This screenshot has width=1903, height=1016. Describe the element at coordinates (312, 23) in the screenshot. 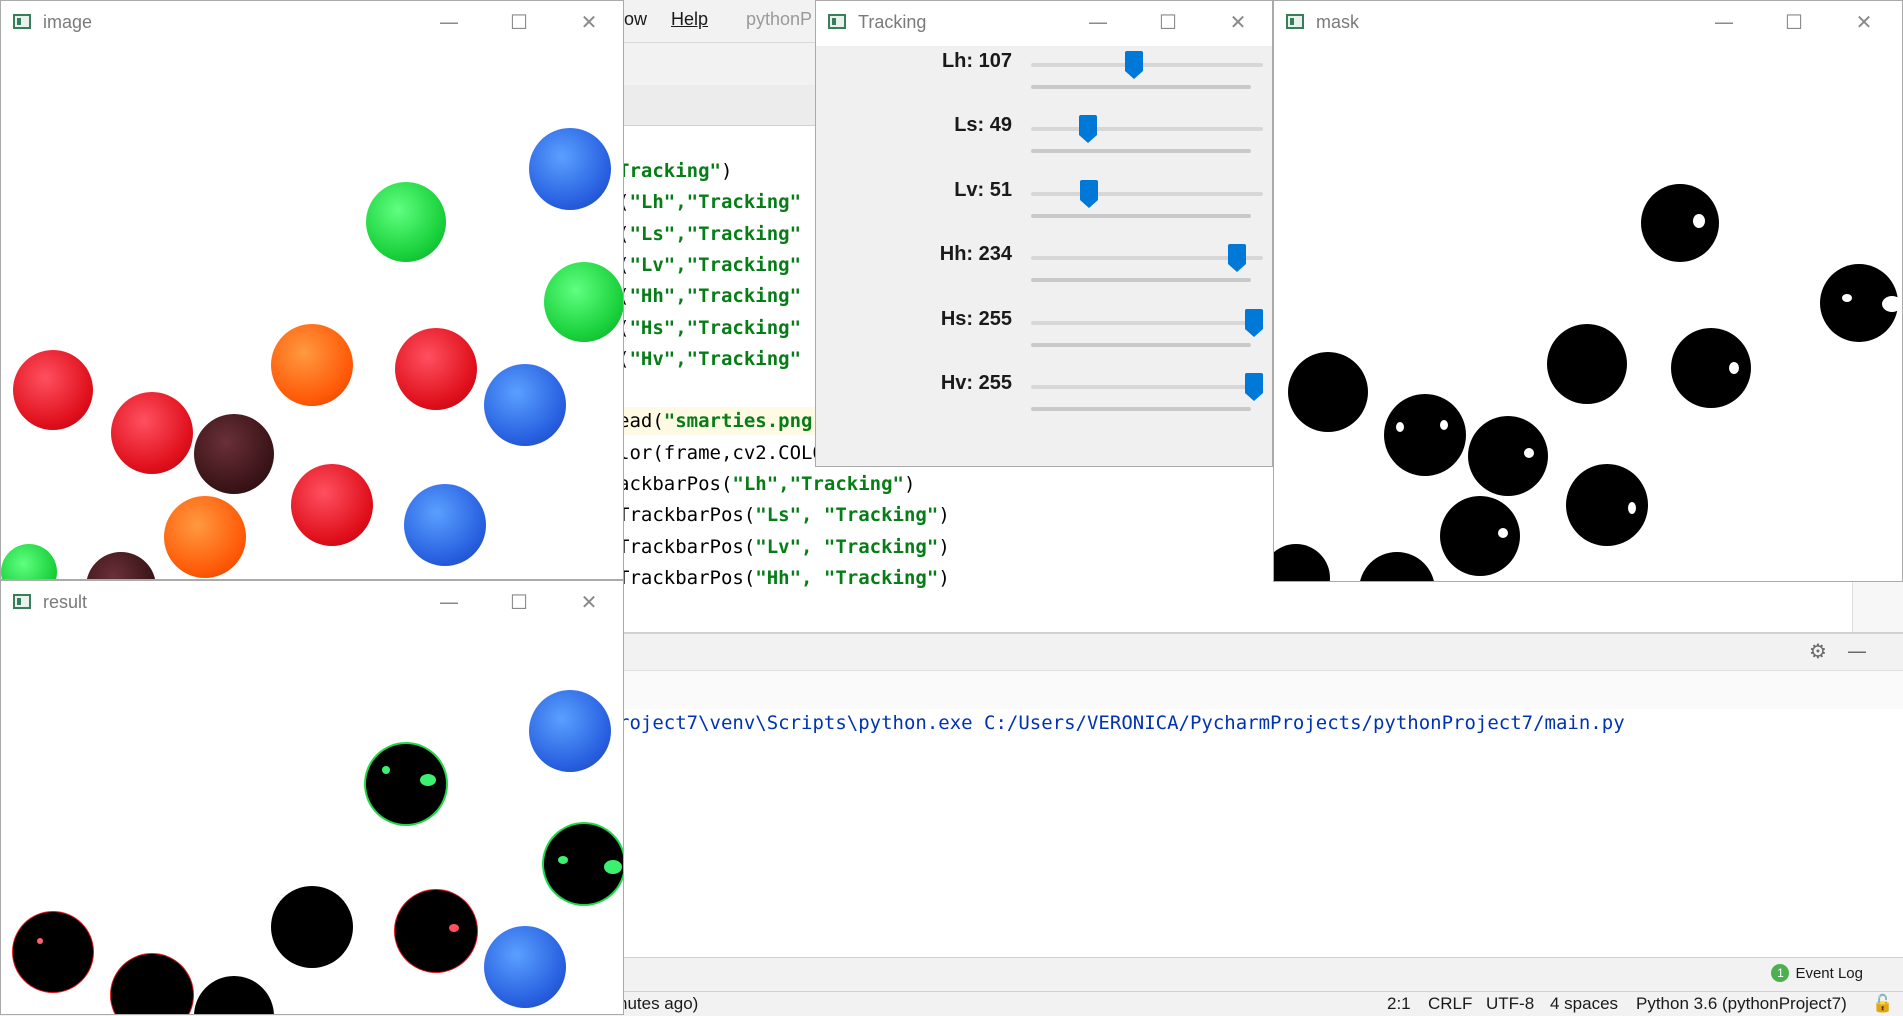

I see `window-titlebar: image — ☐ ✕` at that location.